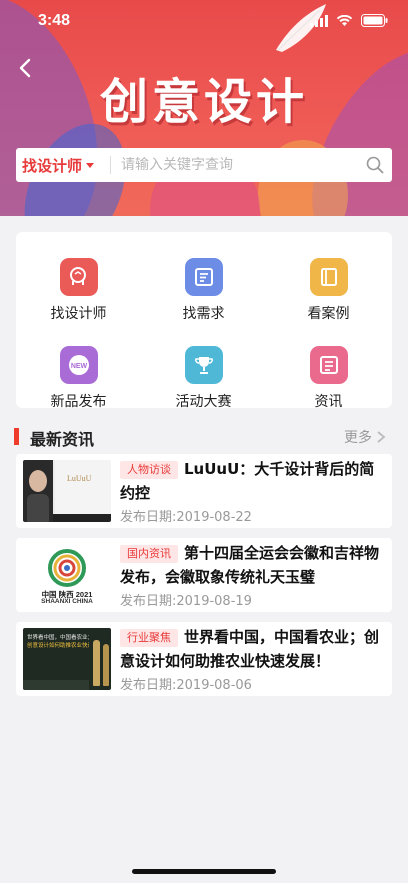 The image size is (408, 883). Describe the element at coordinates (254, 565) in the screenshot. I see `news-title: 国内资讯 第十四届全运会会徽和吉祥物发布，会徽取象传统礼天玉璧` at that location.